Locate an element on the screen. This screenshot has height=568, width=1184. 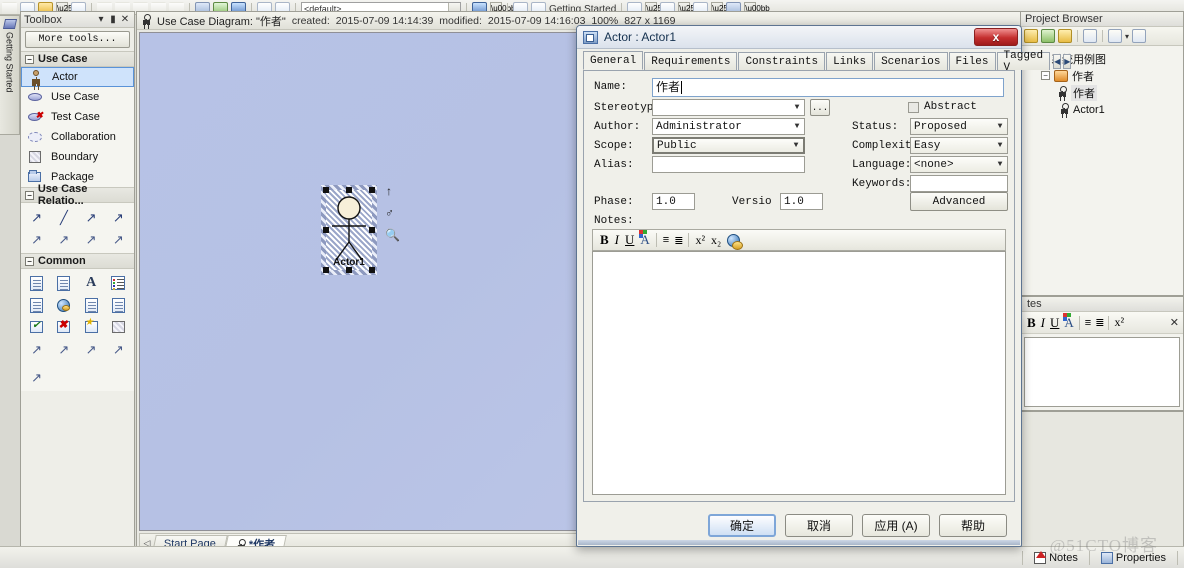
notes-panel-toolbar: B I U A ≡ ≣ x² ✕ is located at coordinates (1102, 323).